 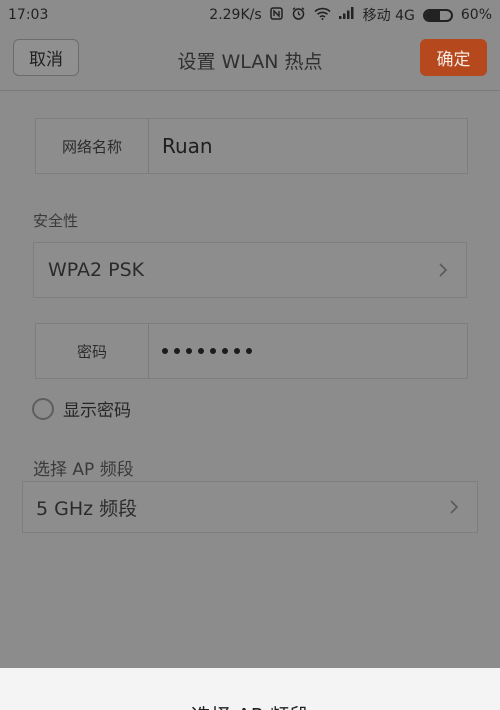 I want to click on password-mask, so click(x=207, y=351).